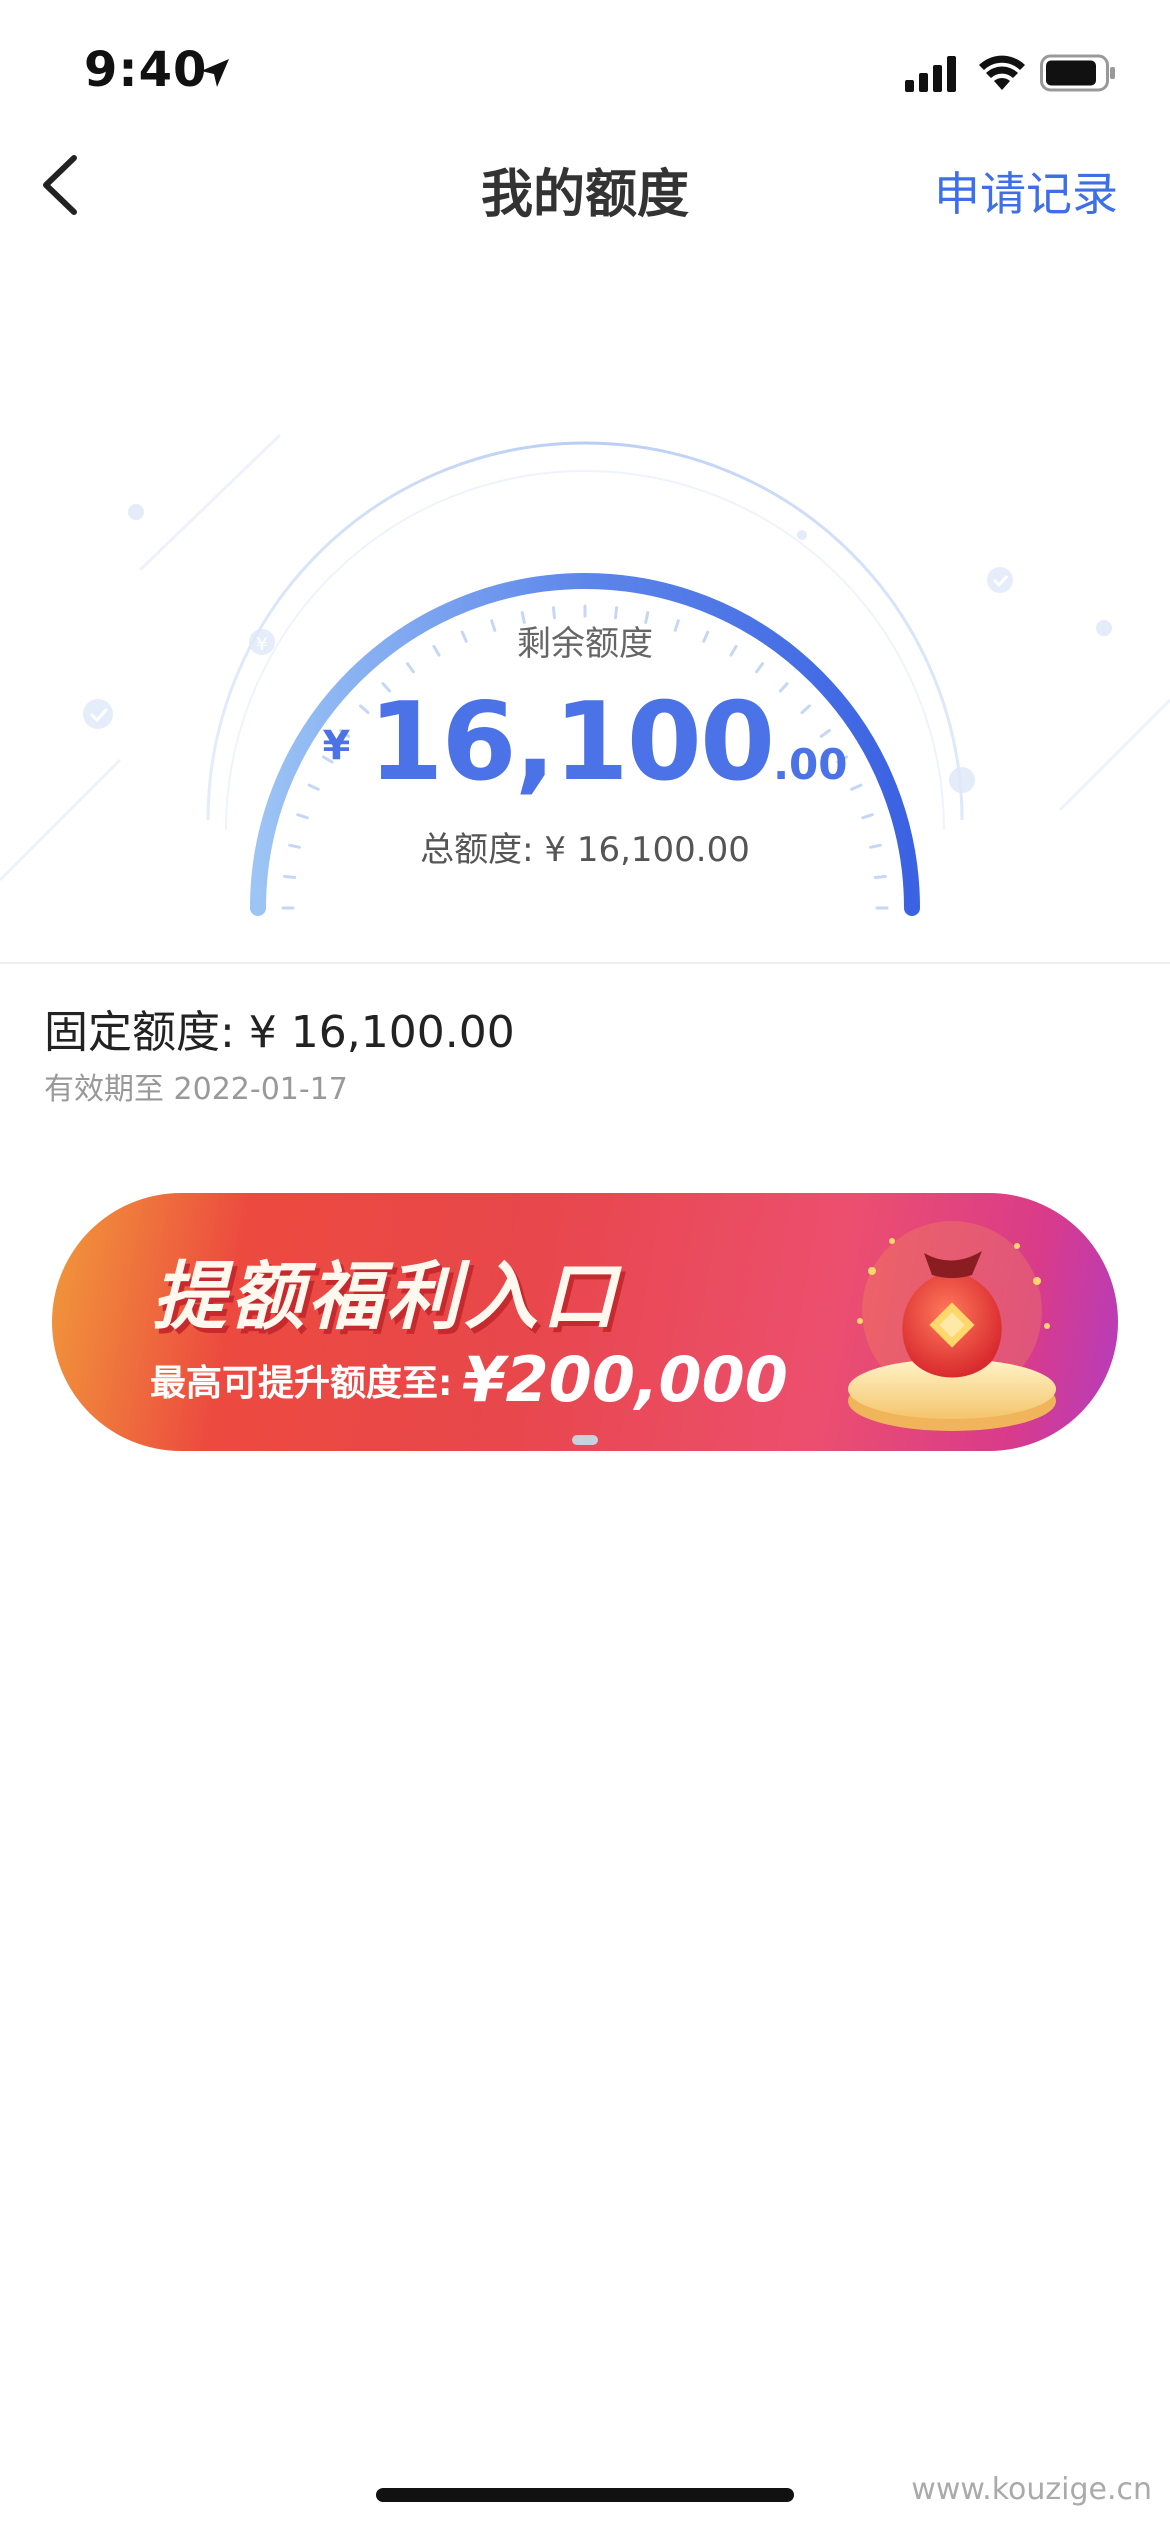 The width and height of the screenshot is (1170, 2532). Describe the element at coordinates (810, 764) in the screenshot. I see `amount-decimal: .00` at that location.